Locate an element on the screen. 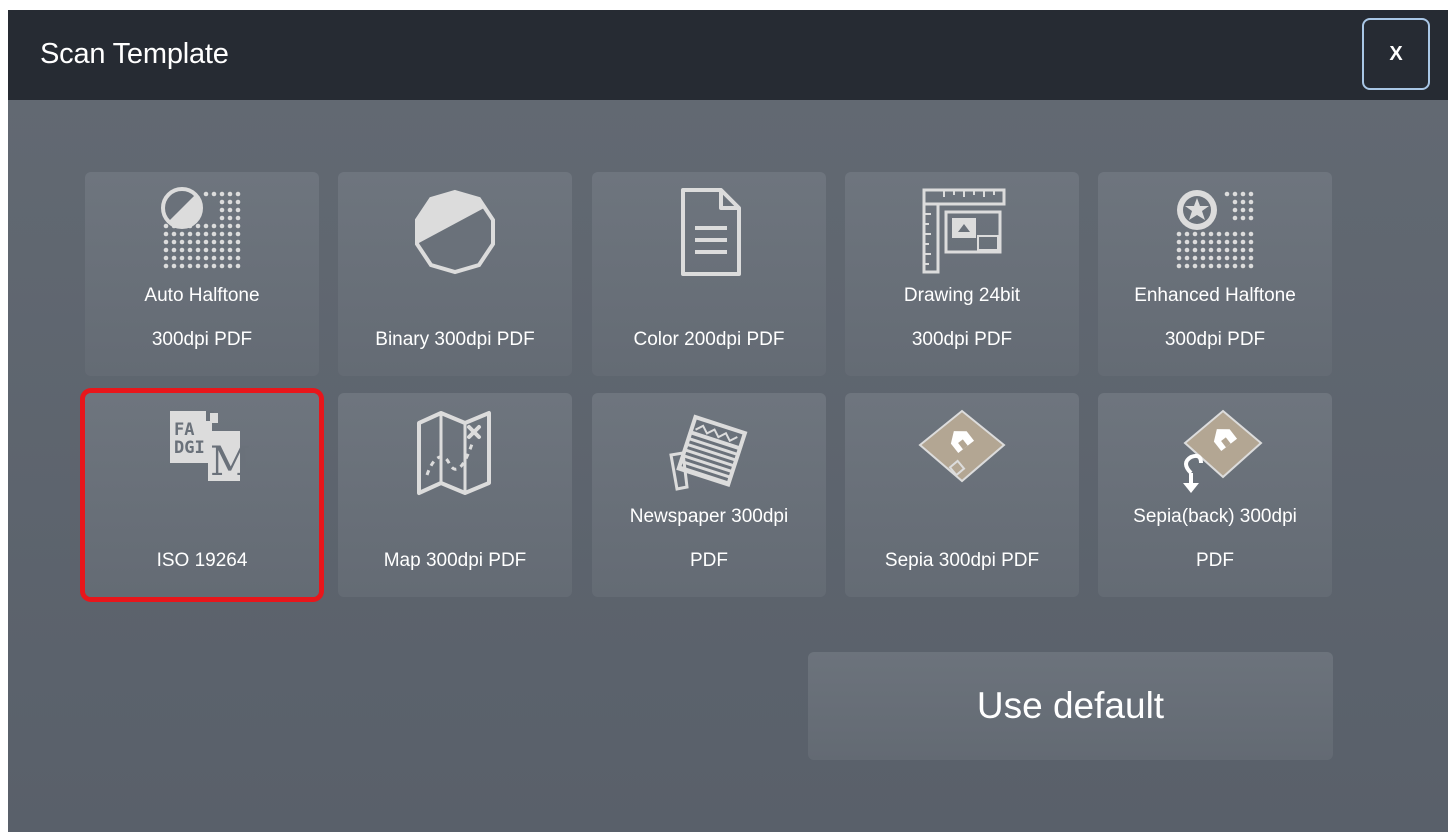 This screenshot has height=832, width=1448. template-enhanced-halftone: Enhanced Halftone 300dpi PDF is located at coordinates (1215, 274).